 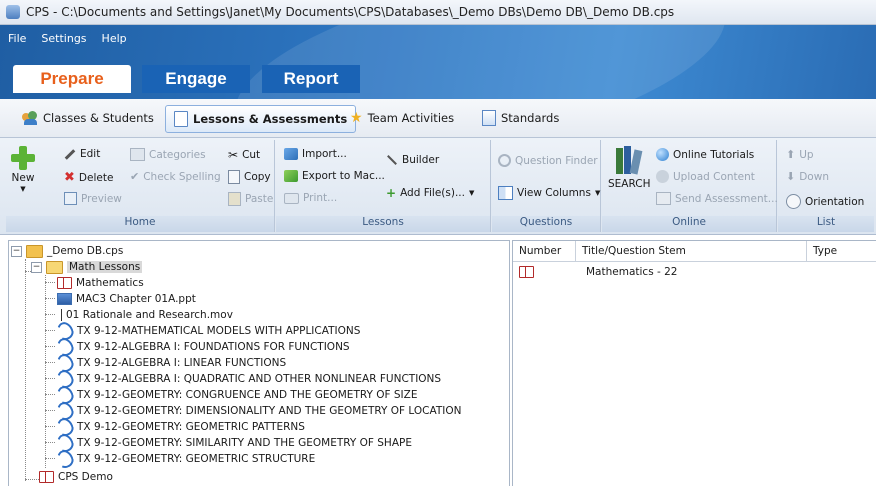 I want to click on new-button: New ▼, so click(x=23, y=169).